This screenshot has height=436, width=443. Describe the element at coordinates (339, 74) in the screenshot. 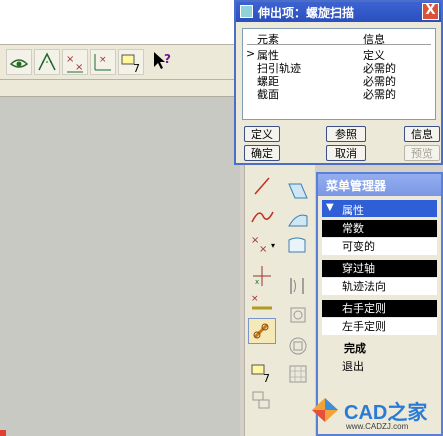

I see `element-list: 元素 信息 > 属性 定义 扫引轨迹 必需的 螺距 必需的 截面 必需的` at that location.